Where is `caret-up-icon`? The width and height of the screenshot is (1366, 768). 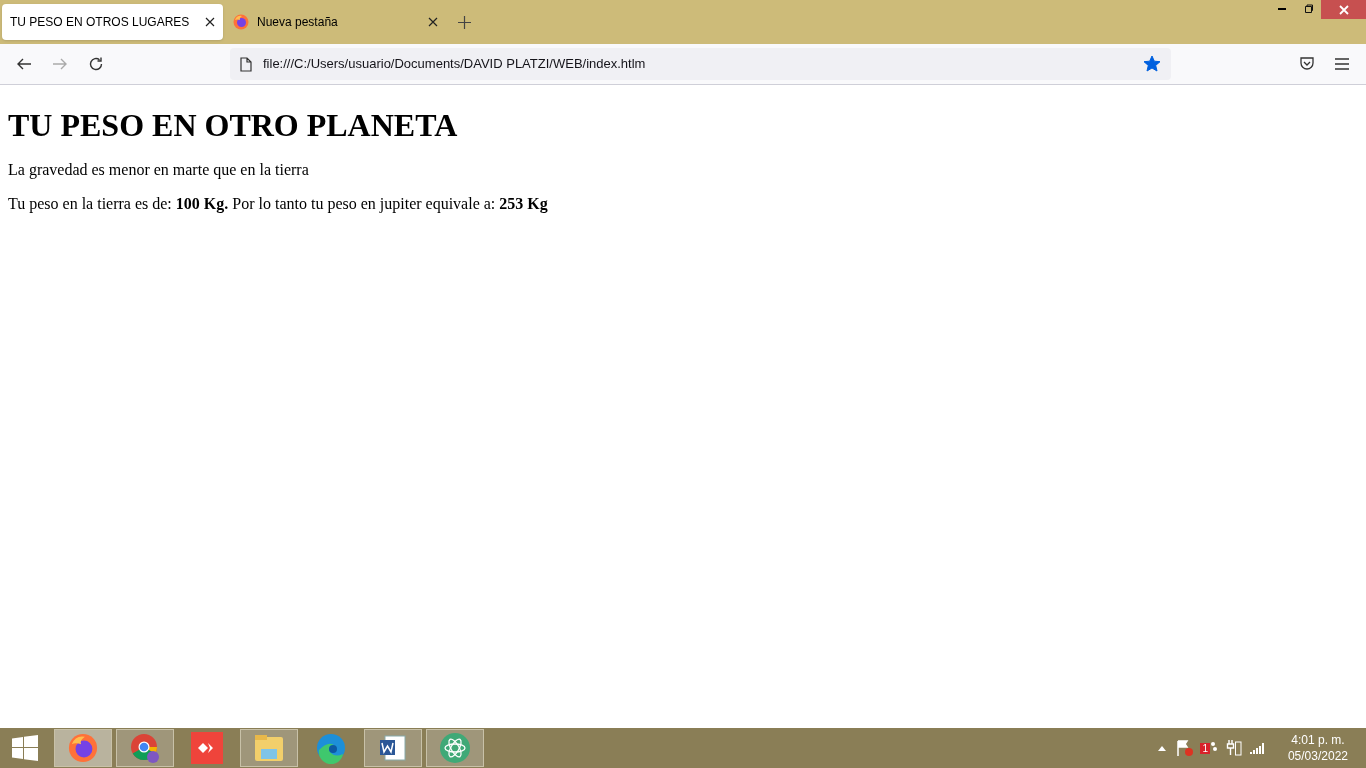 caret-up-icon is located at coordinates (1162, 748).